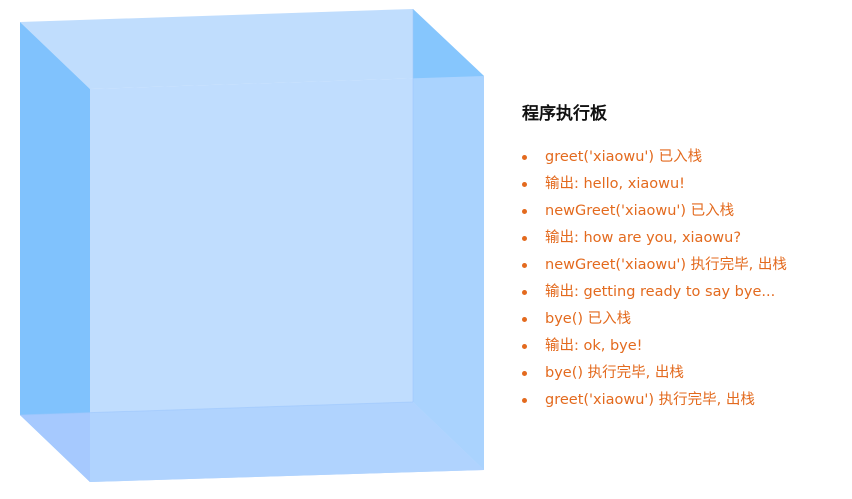 The width and height of the screenshot is (852, 499). I want to click on log-item: greet('xiaowu') 已入栈, so click(682, 157).